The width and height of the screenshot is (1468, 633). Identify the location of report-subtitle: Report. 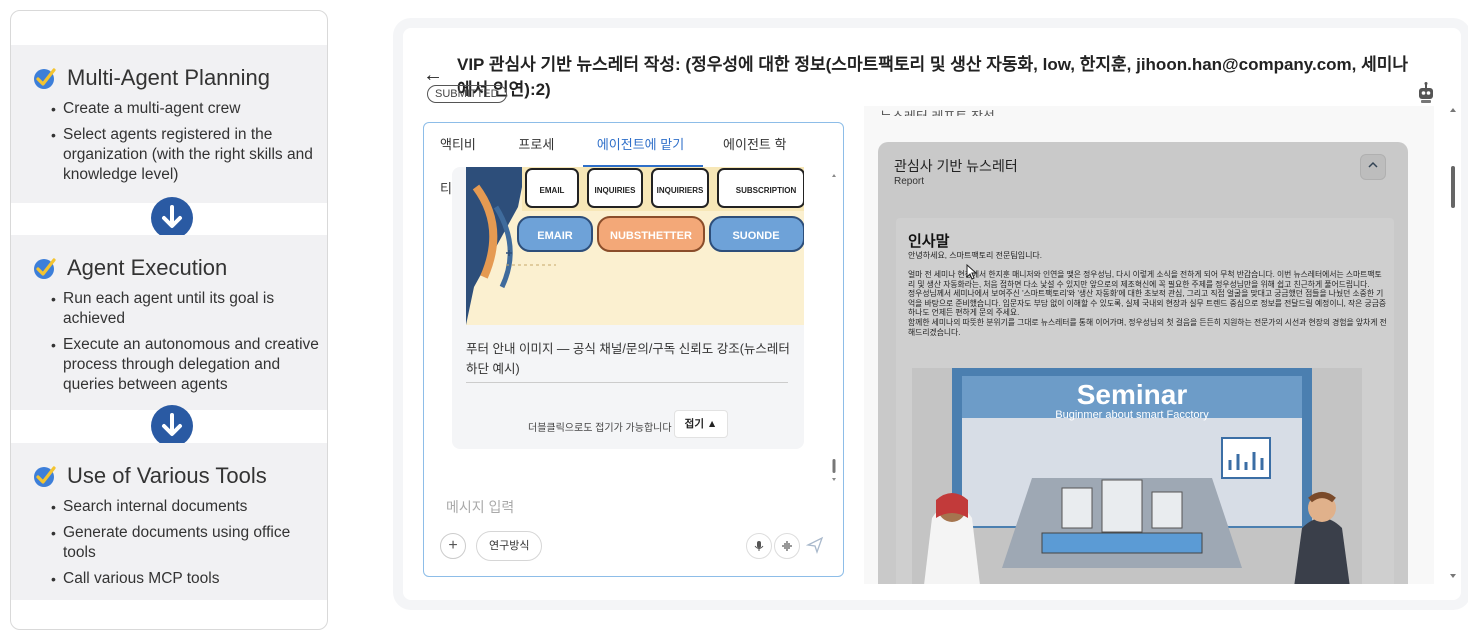
(909, 181).